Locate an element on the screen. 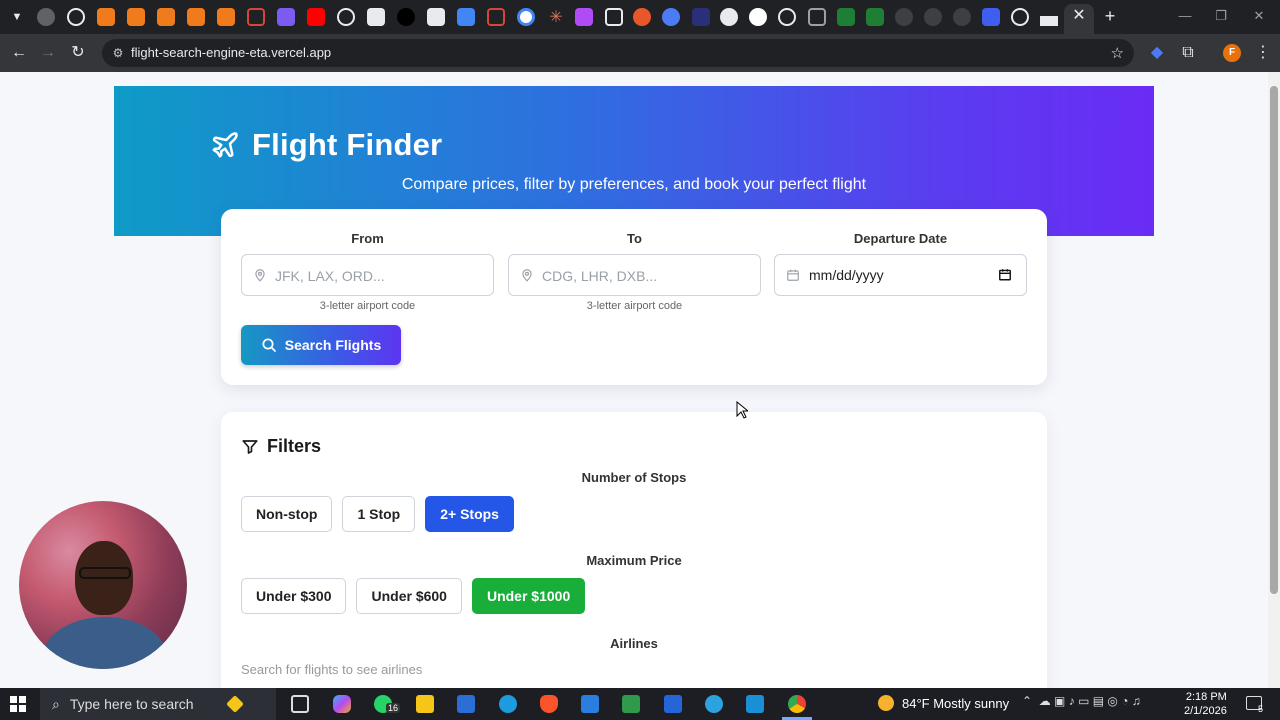  webstorm-icon is located at coordinates (673, 704).